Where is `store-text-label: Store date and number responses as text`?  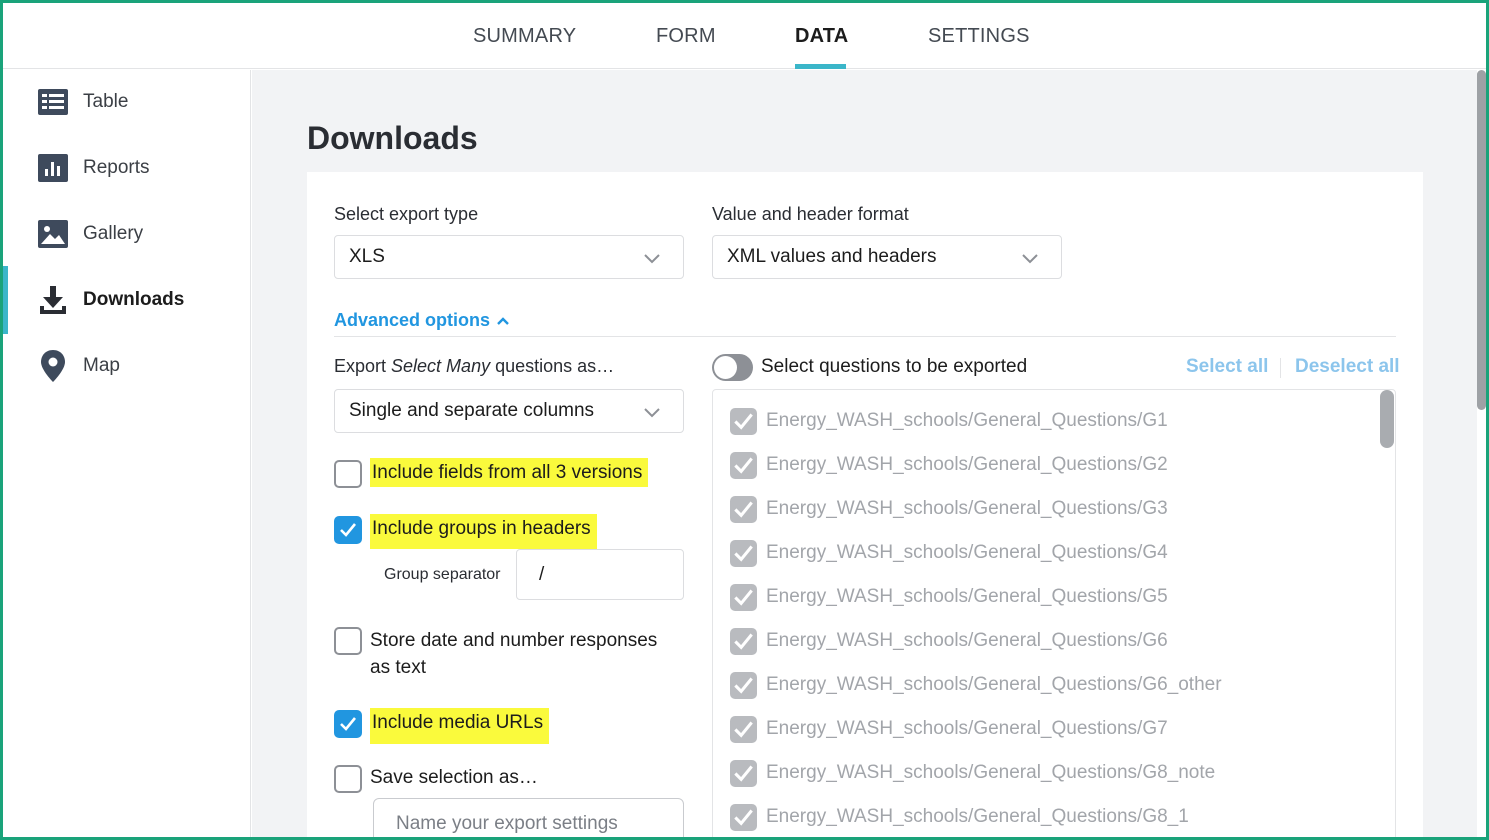 store-text-label: Store date and number responses as text is located at coordinates (514, 654).